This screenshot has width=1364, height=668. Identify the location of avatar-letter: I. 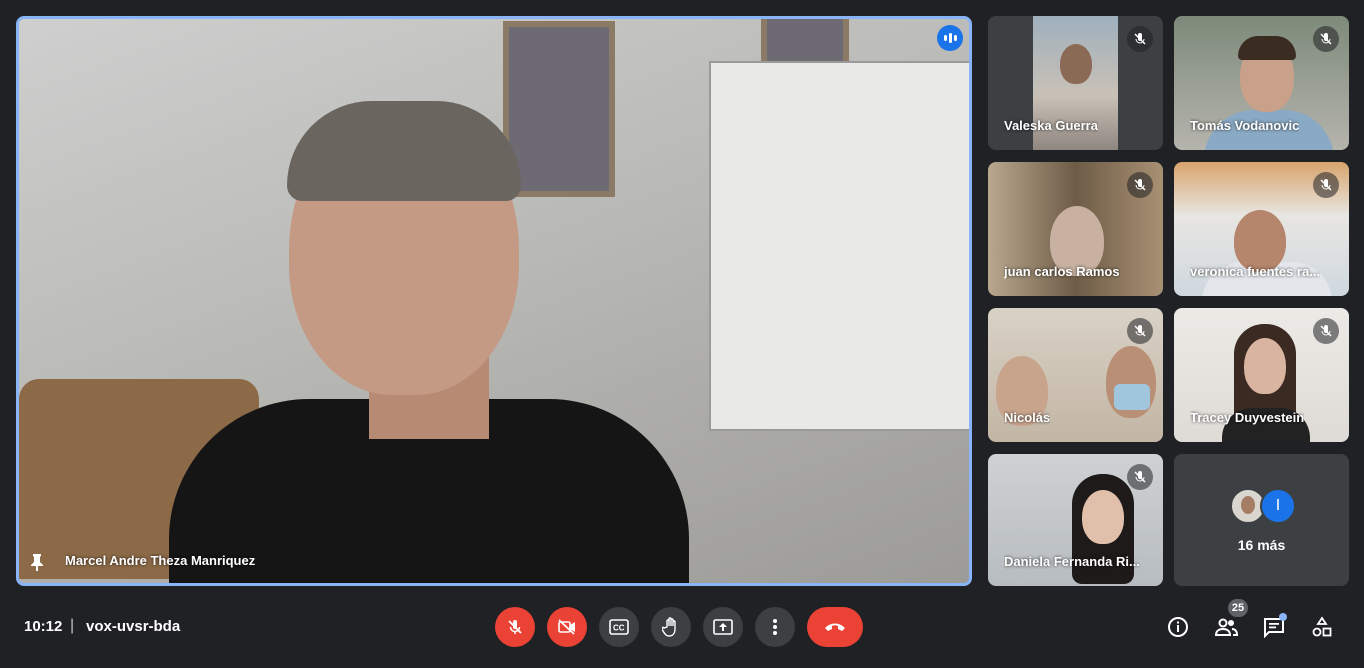
(1278, 505).